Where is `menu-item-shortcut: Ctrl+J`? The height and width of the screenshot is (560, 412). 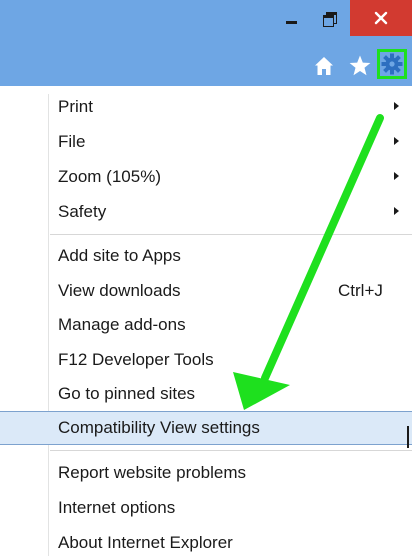
menu-item-shortcut: Ctrl+J is located at coordinates (360, 290).